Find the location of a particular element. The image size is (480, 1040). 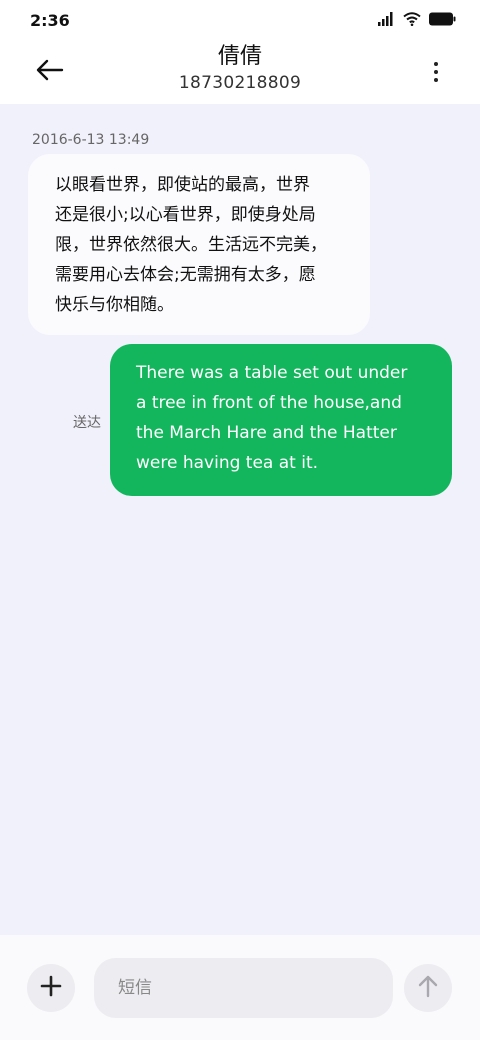

plus-icon is located at coordinates (51, 988).